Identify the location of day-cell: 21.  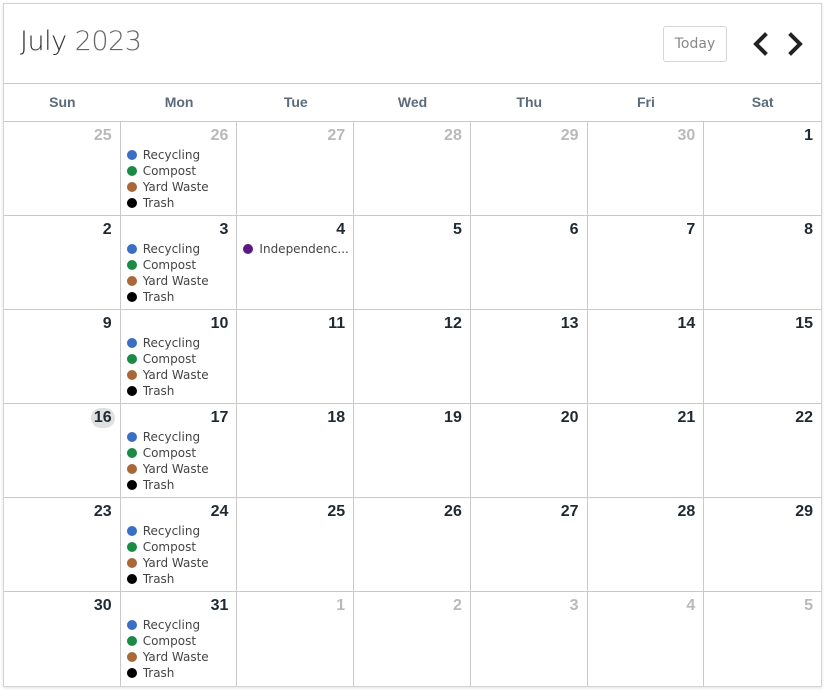
(646, 451).